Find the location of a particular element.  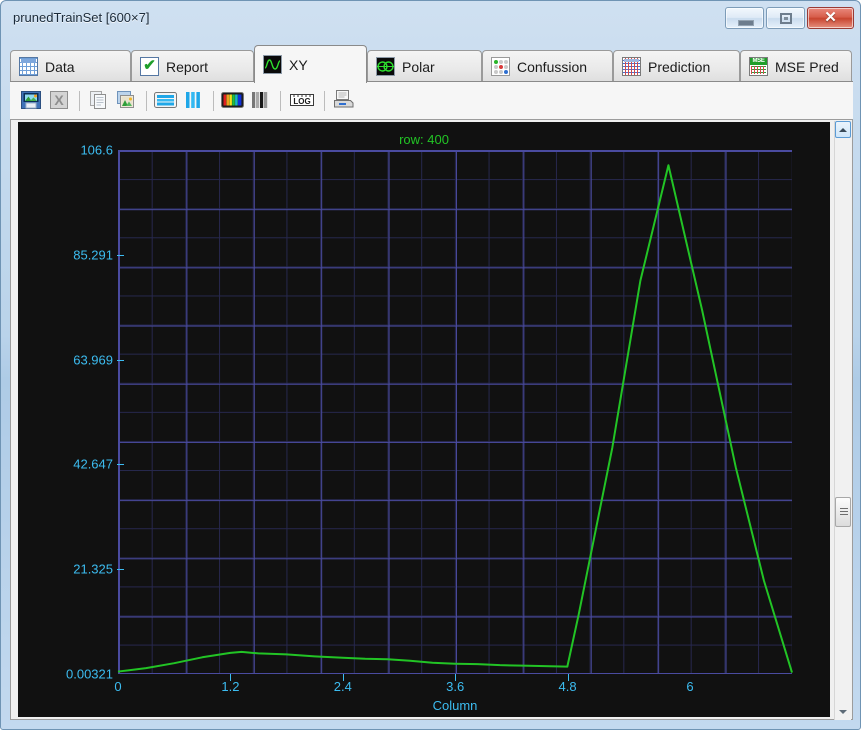

prediction-grid-icon is located at coordinates (631, 66).